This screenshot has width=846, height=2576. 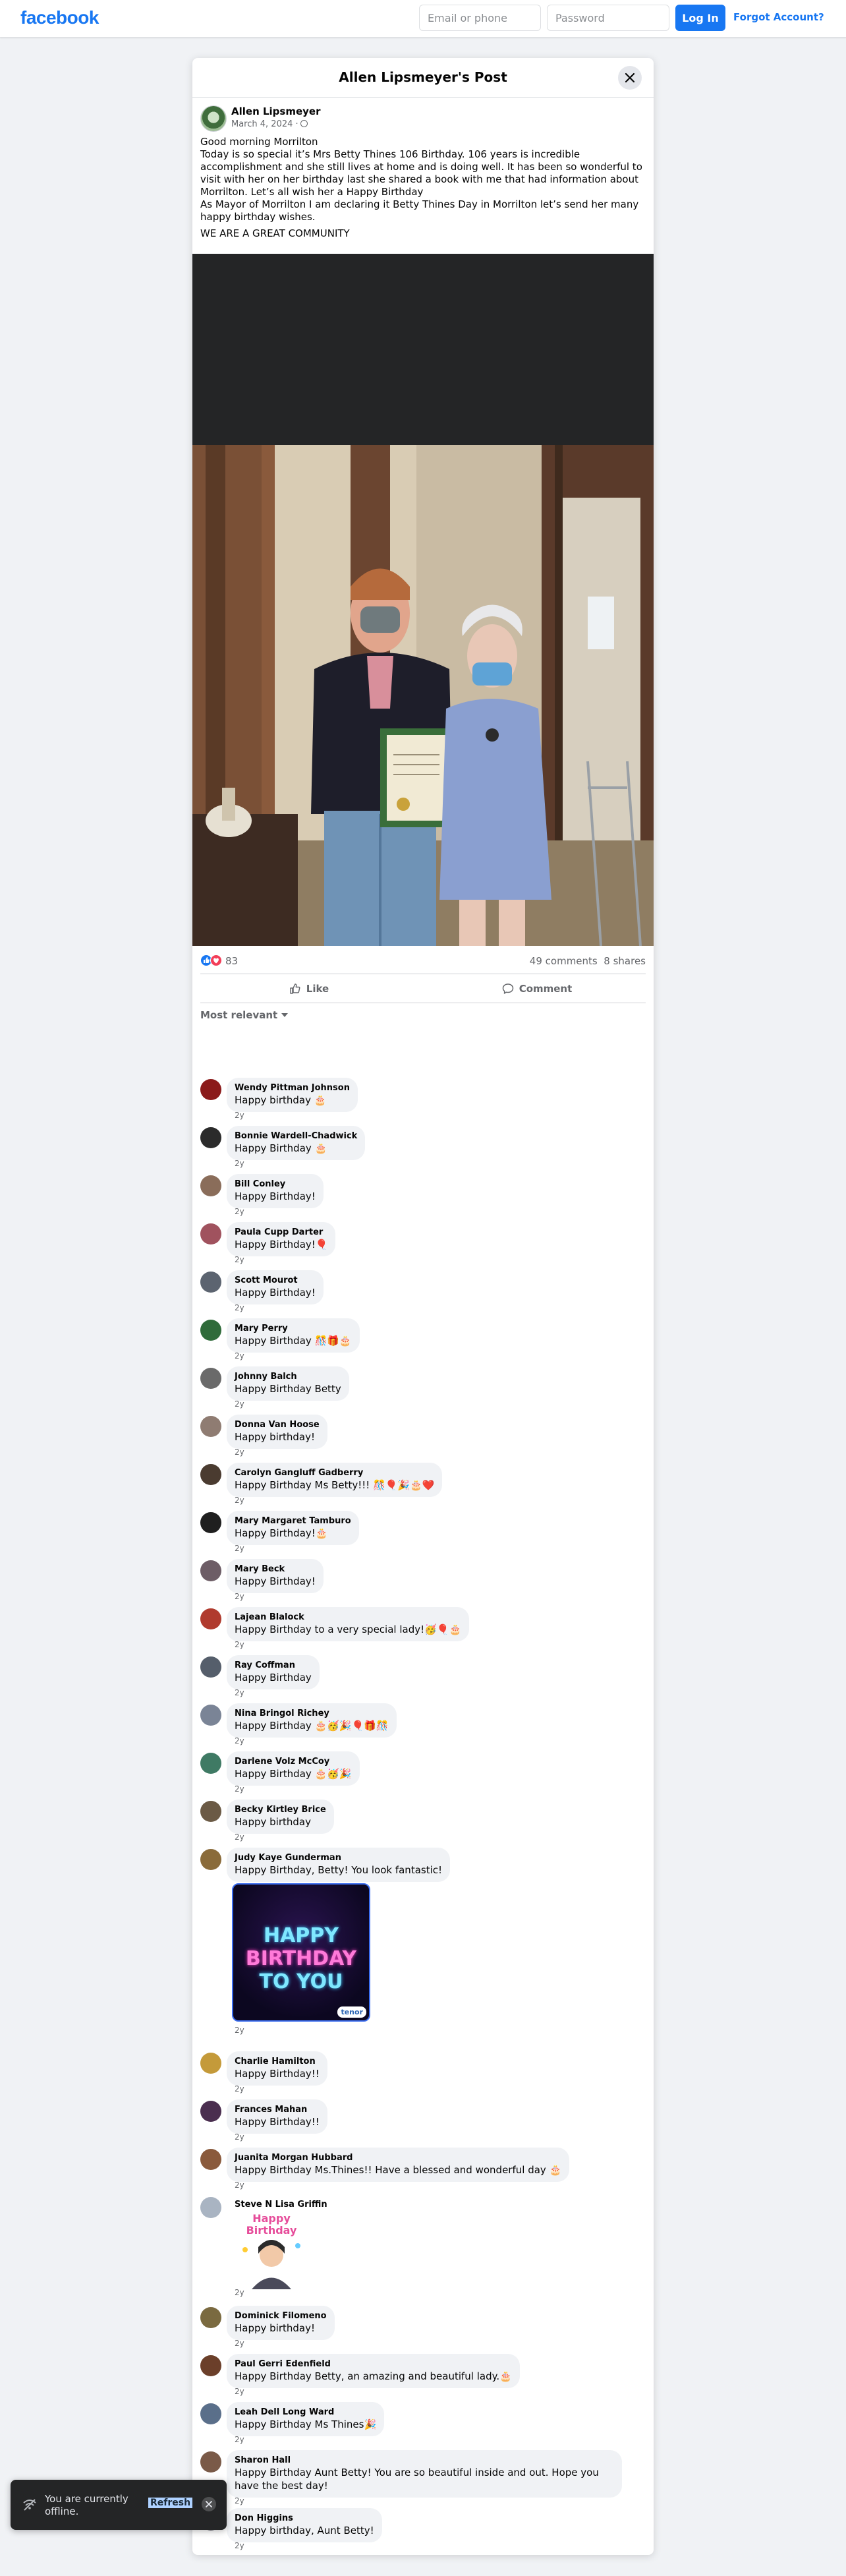 What do you see at coordinates (170, 2503) in the screenshot?
I see `refresh-link: Refresh` at bounding box center [170, 2503].